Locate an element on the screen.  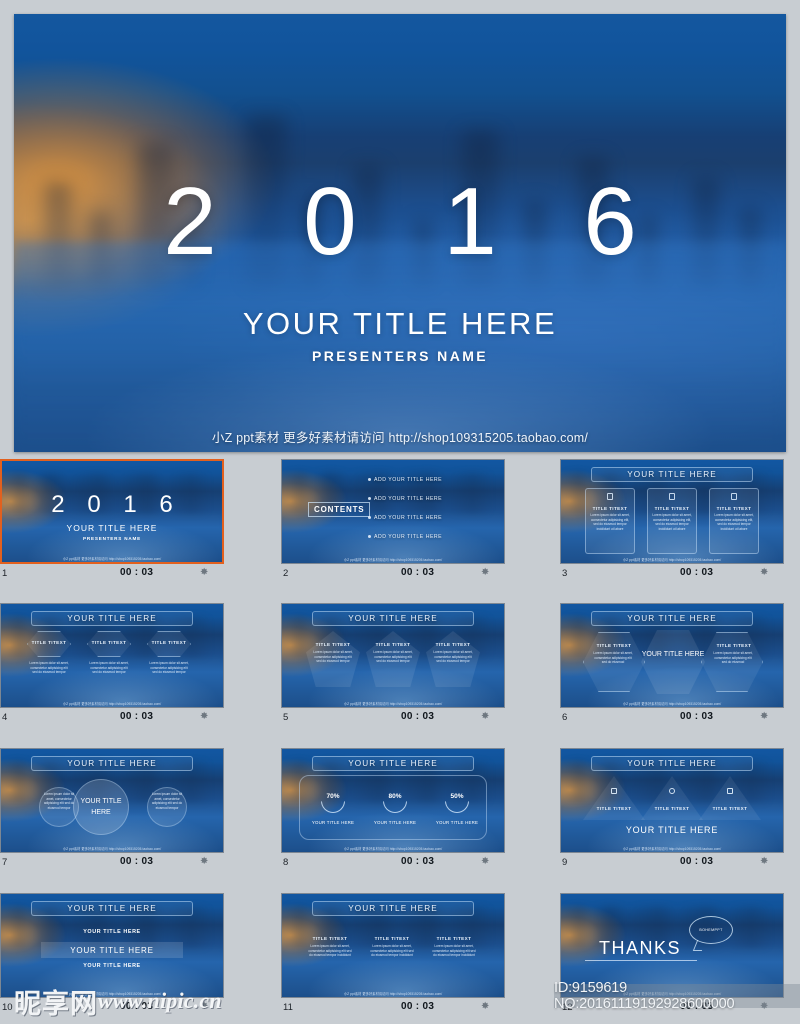
thumbnail-footer: 3 00 : 03 ✸ is located at coordinates (672, 573).